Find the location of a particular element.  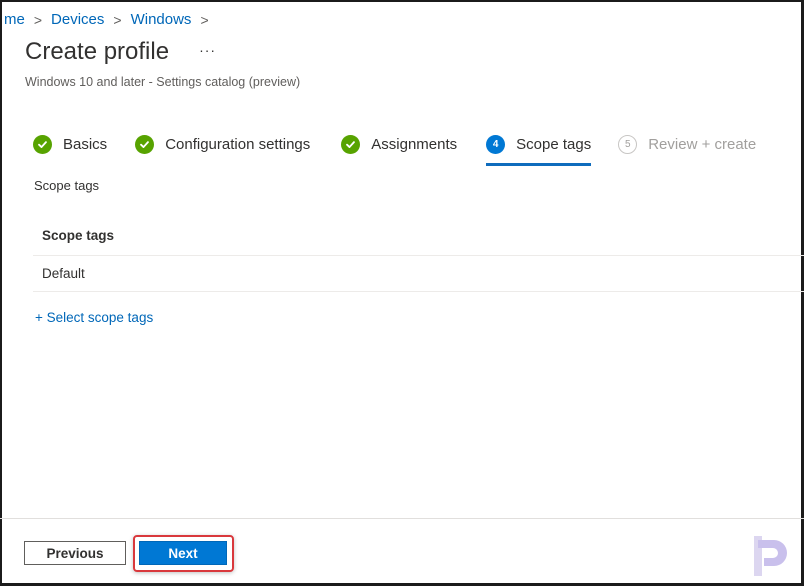

tab-configuration-settings: Configuration settings is located at coordinates (222, 144).